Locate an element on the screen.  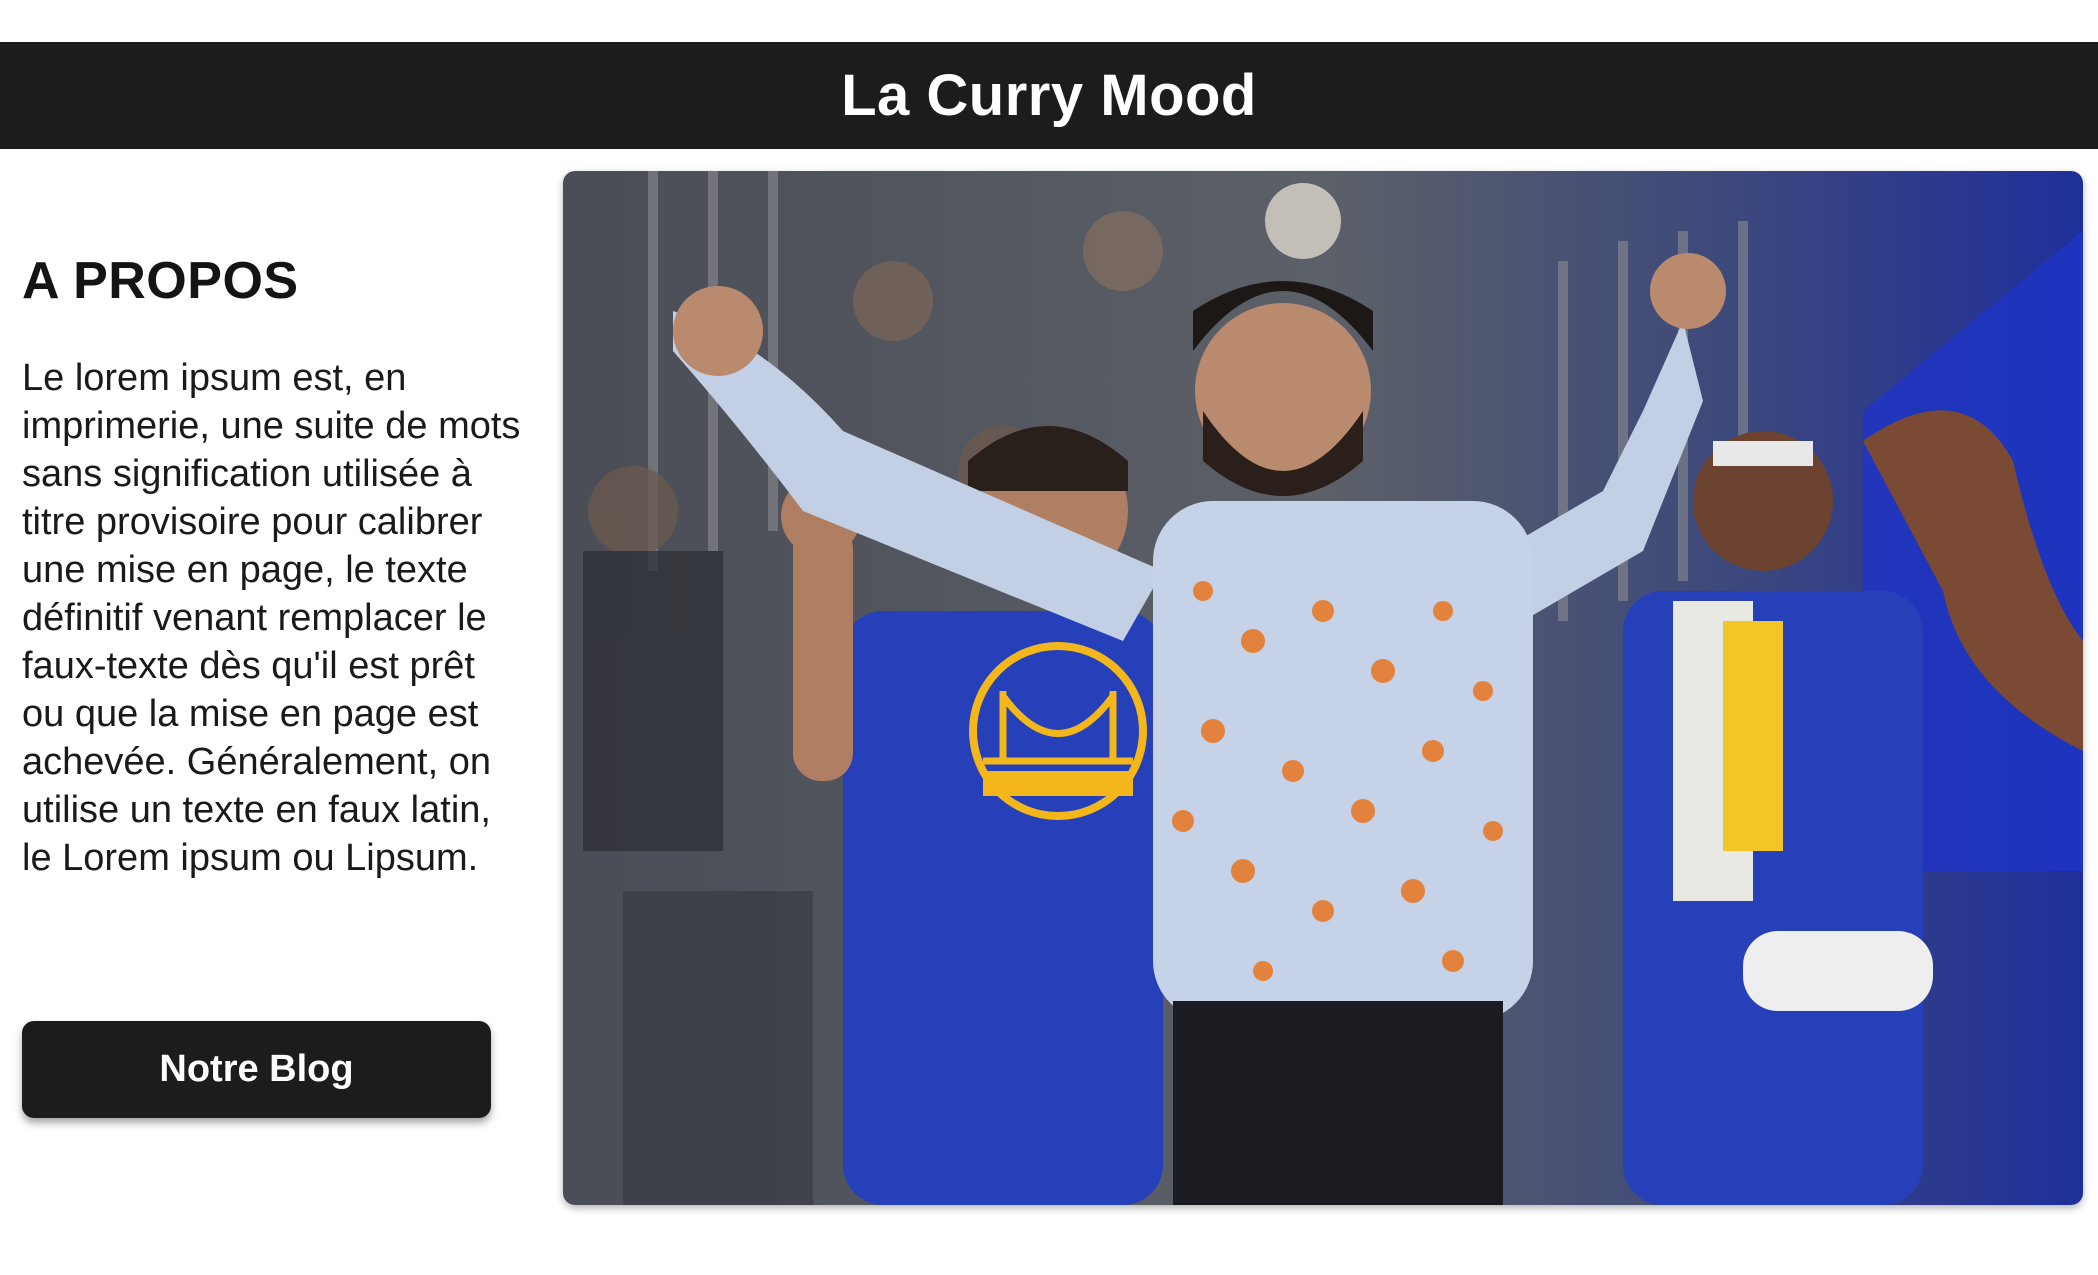
site-title: La Curry Mood is located at coordinates (1049, 95).